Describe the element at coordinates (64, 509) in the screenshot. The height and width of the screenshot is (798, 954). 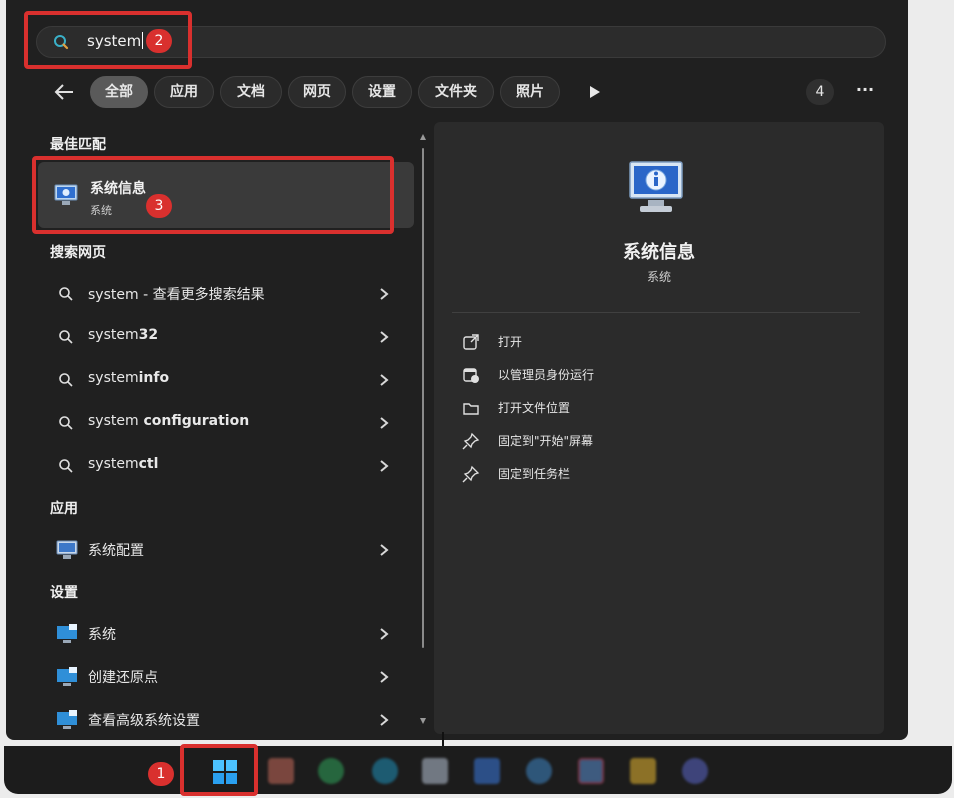
I see `section-apps: 应用` at that location.